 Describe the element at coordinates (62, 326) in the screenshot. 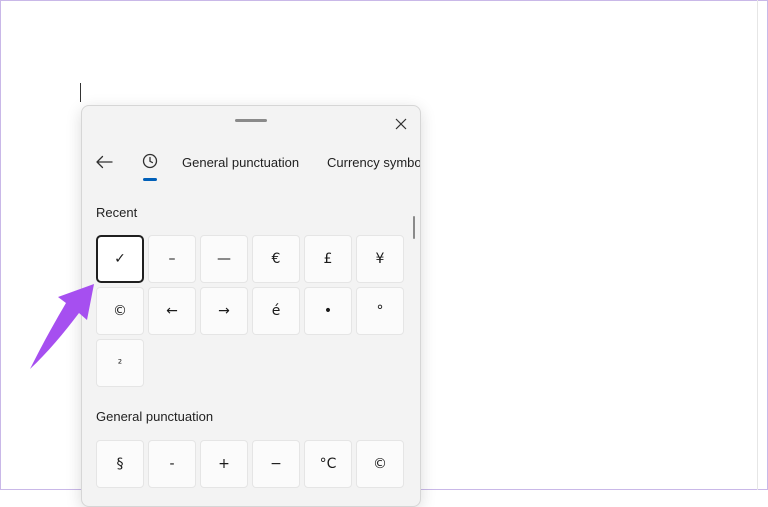

I see `annotation-arrow` at that location.